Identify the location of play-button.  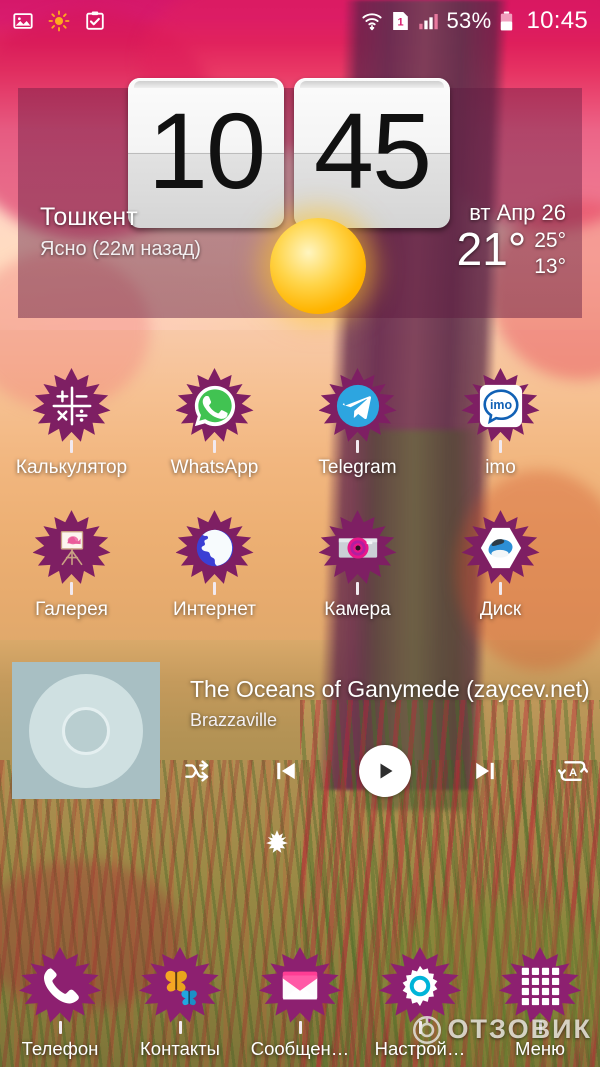
(385, 771).